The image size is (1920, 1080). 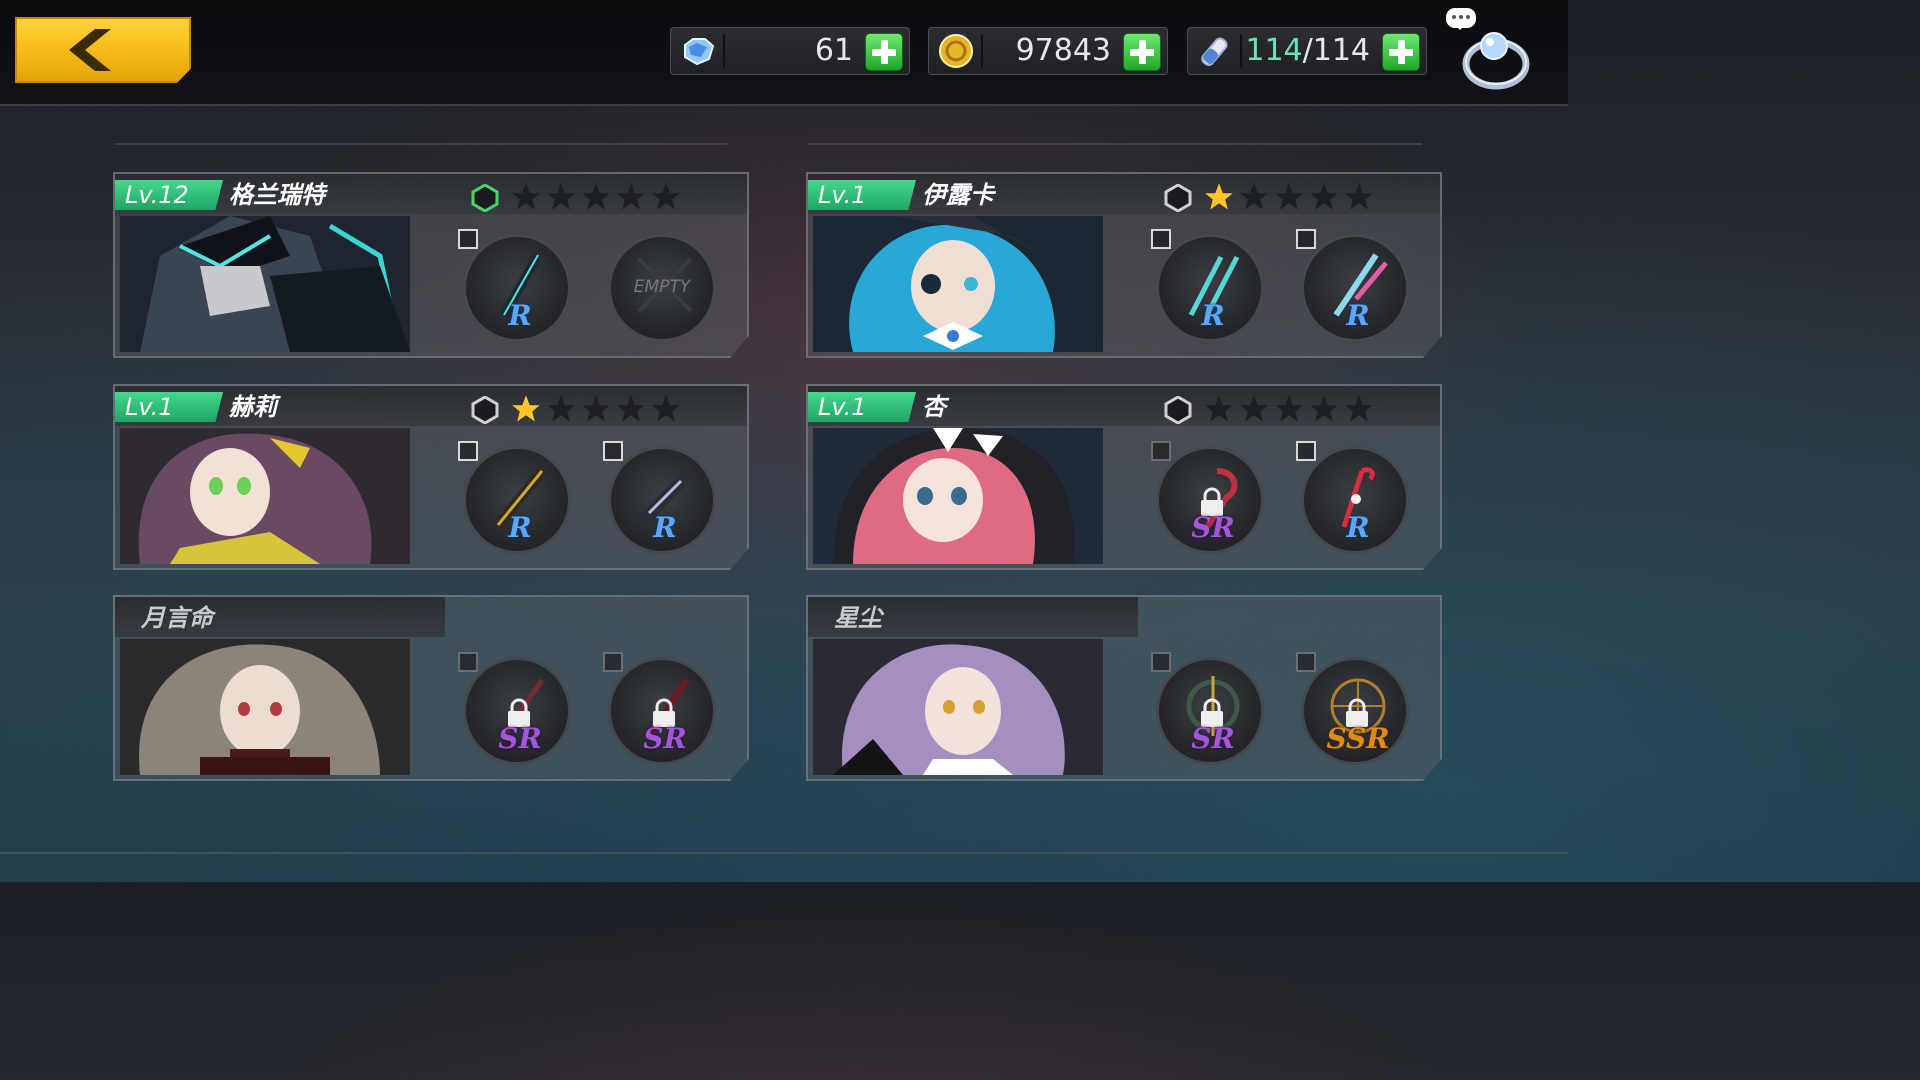 What do you see at coordinates (169, 195) in the screenshot?
I see `level-badge: Lv.12` at bounding box center [169, 195].